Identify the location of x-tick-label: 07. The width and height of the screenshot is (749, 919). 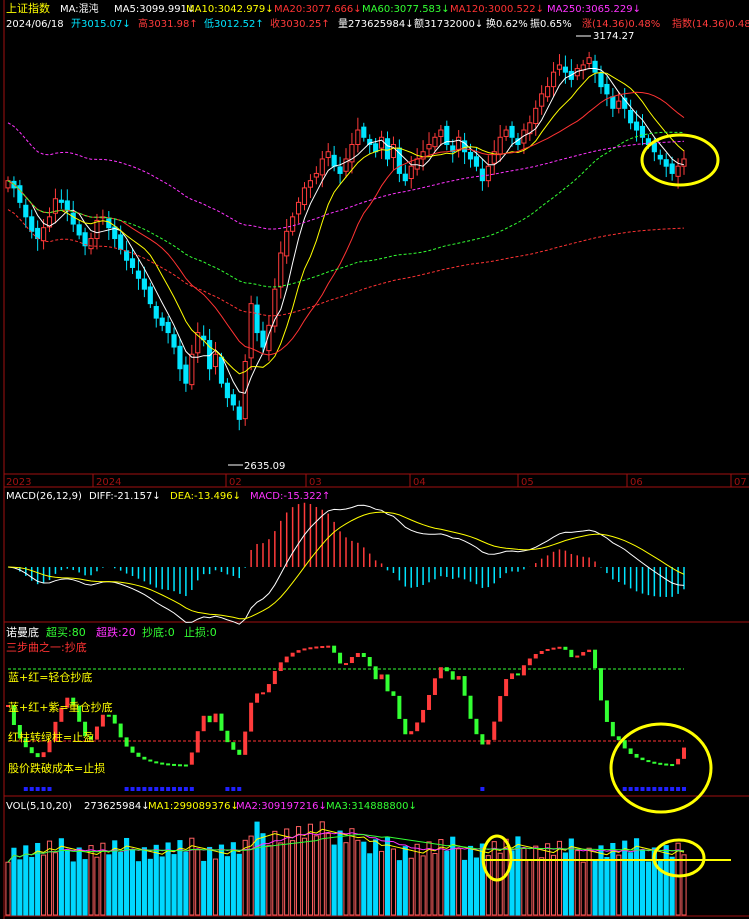
(740, 482).